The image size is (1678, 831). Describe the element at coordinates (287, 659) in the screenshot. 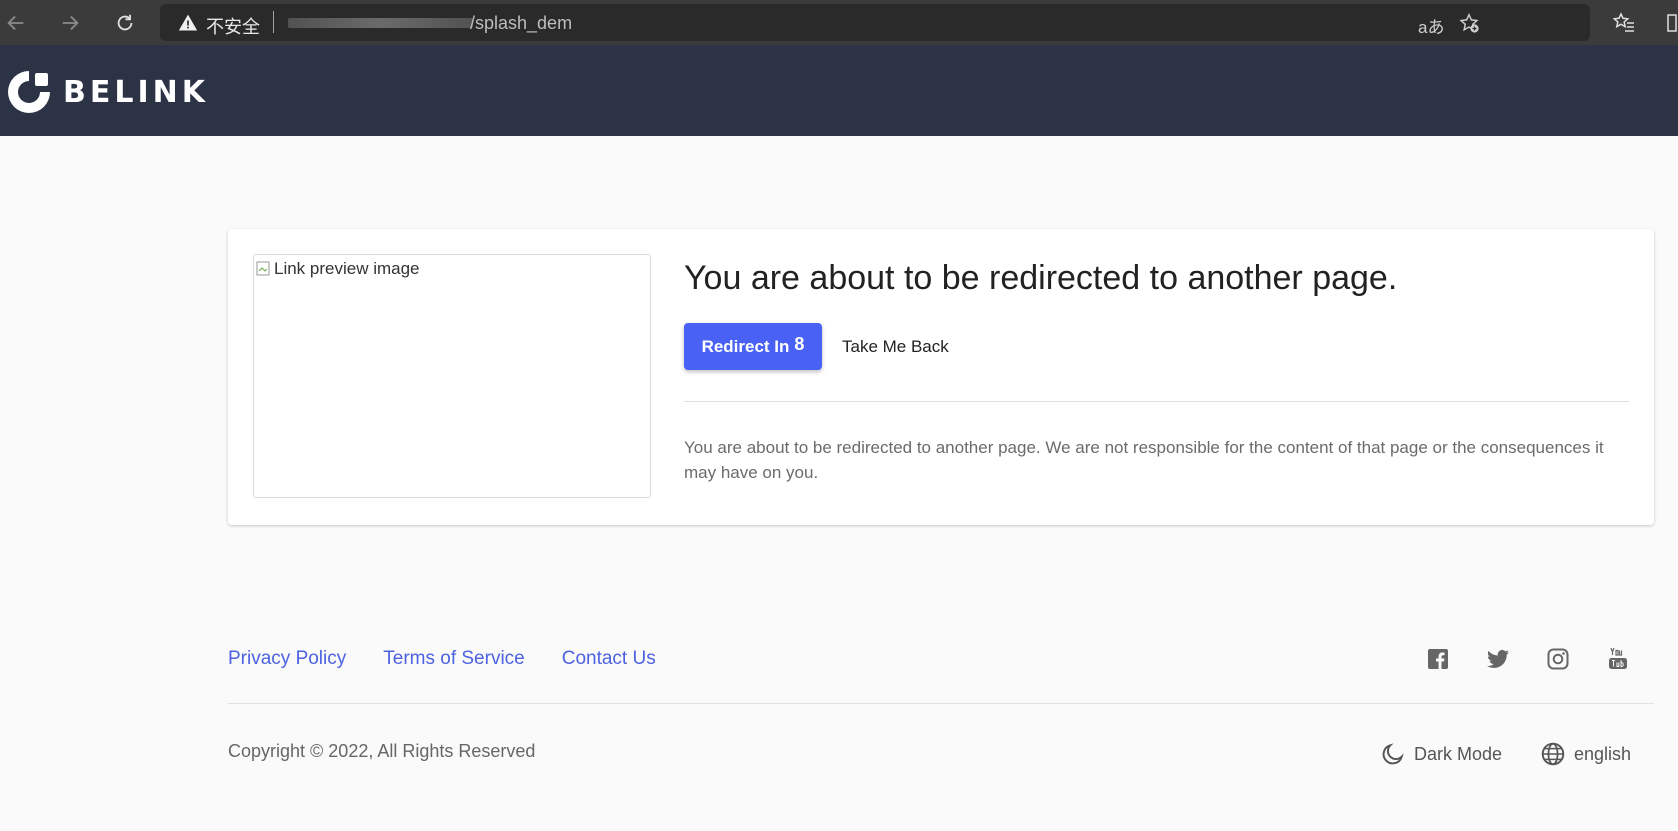

I see `privacy-policy-link: Privacy Policy` at that location.